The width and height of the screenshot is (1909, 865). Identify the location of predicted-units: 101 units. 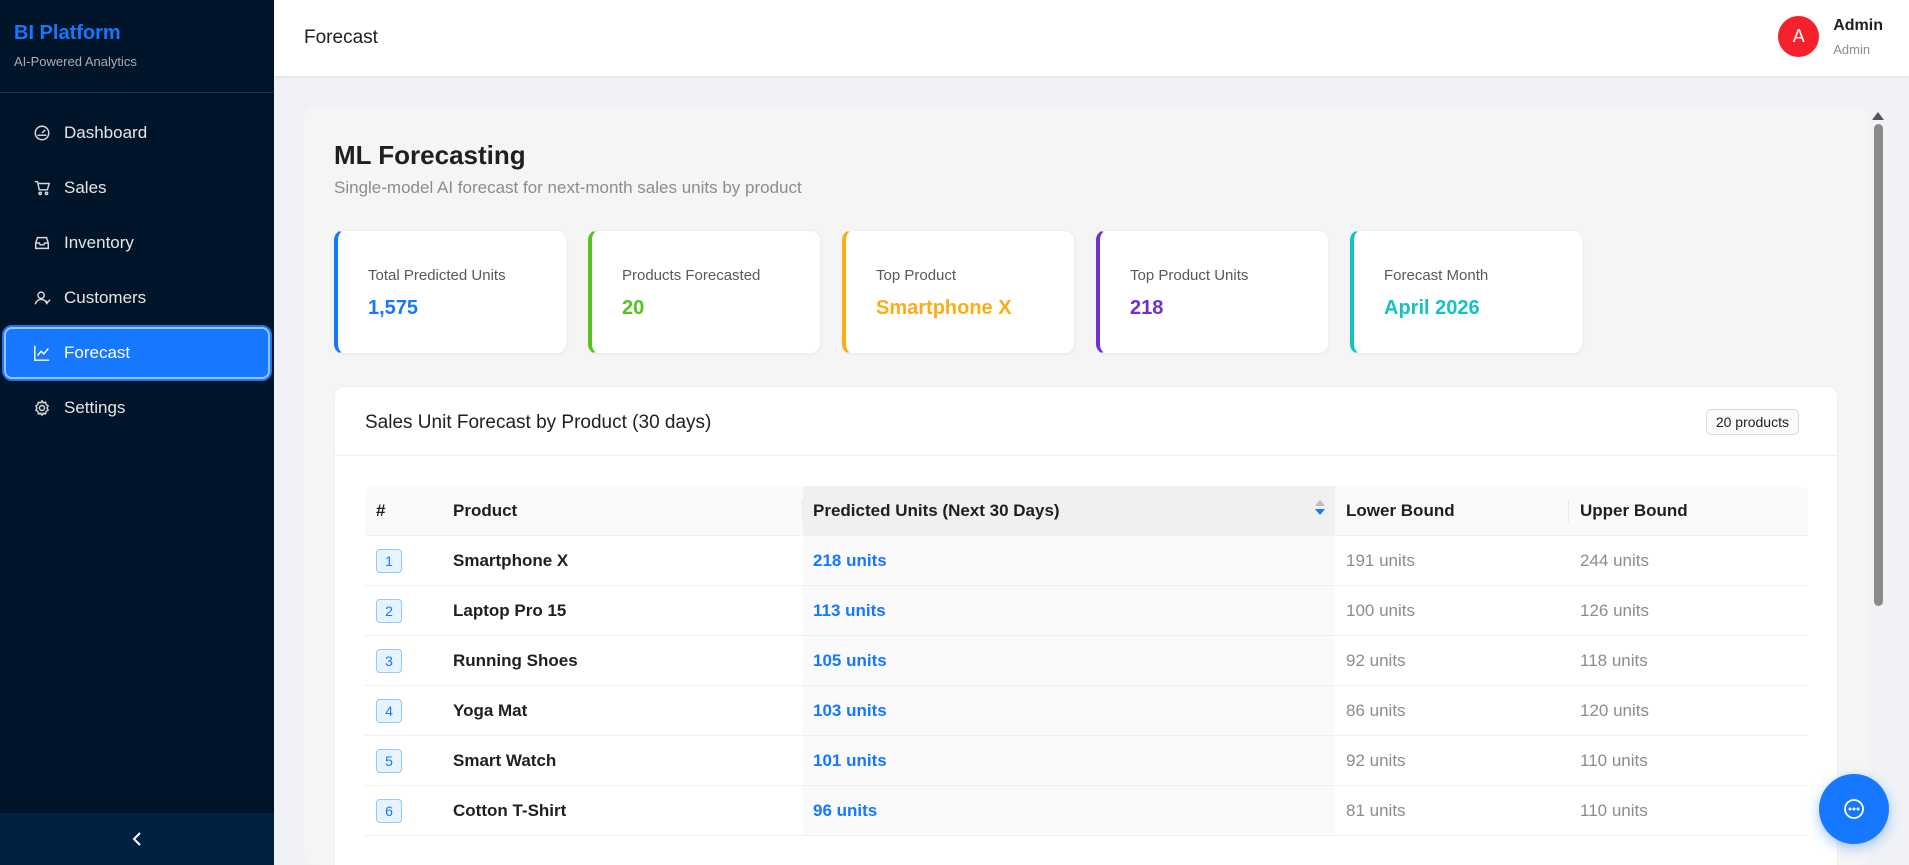
(850, 760).